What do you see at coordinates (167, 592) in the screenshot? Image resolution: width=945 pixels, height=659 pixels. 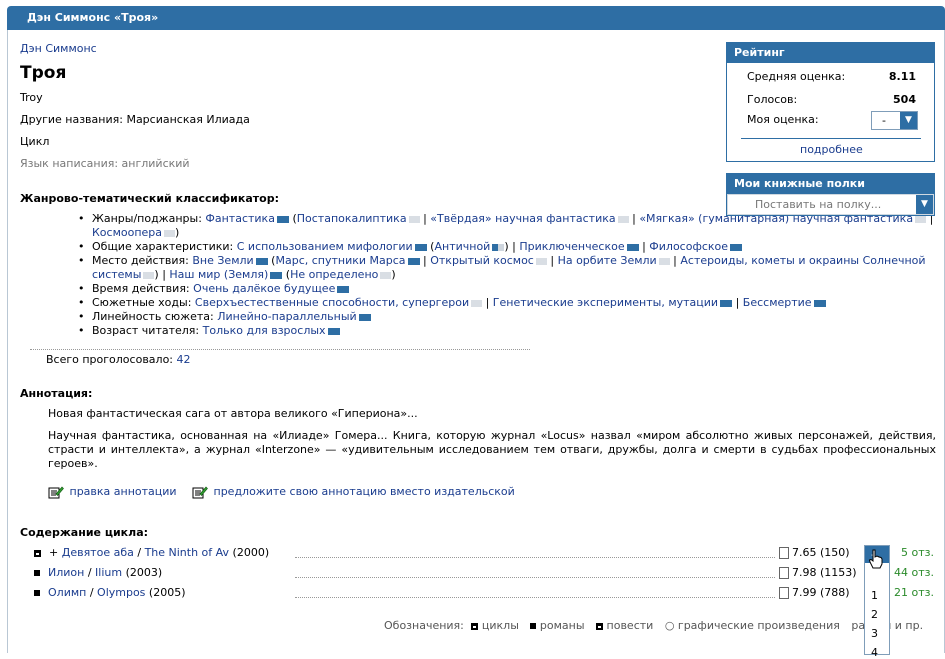 I see `work-year: (2005)` at bounding box center [167, 592].